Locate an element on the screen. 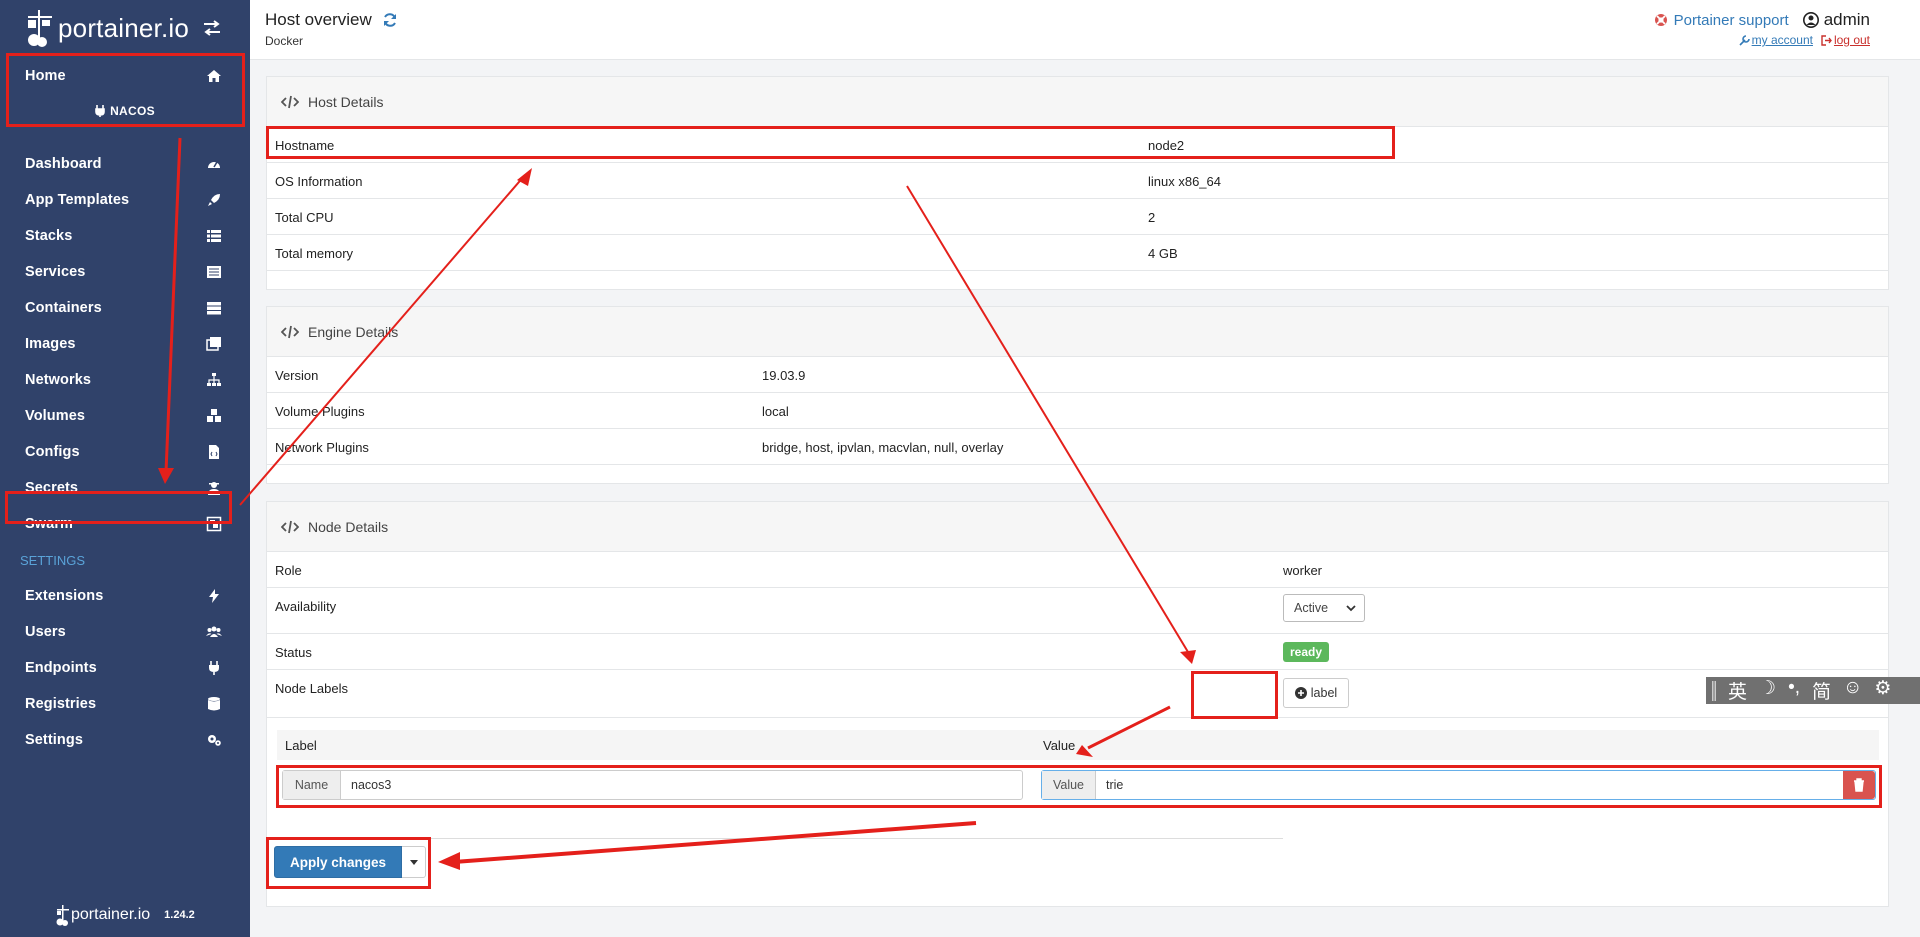 The width and height of the screenshot is (1920, 937). name-addon: Name is located at coordinates (312, 785).